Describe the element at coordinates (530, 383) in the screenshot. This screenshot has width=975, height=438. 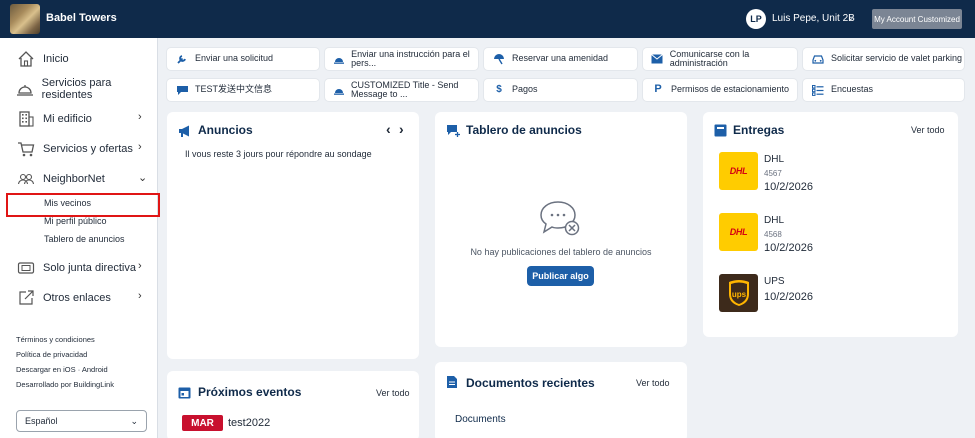
I see `documents-title: Documentos recientes` at that location.